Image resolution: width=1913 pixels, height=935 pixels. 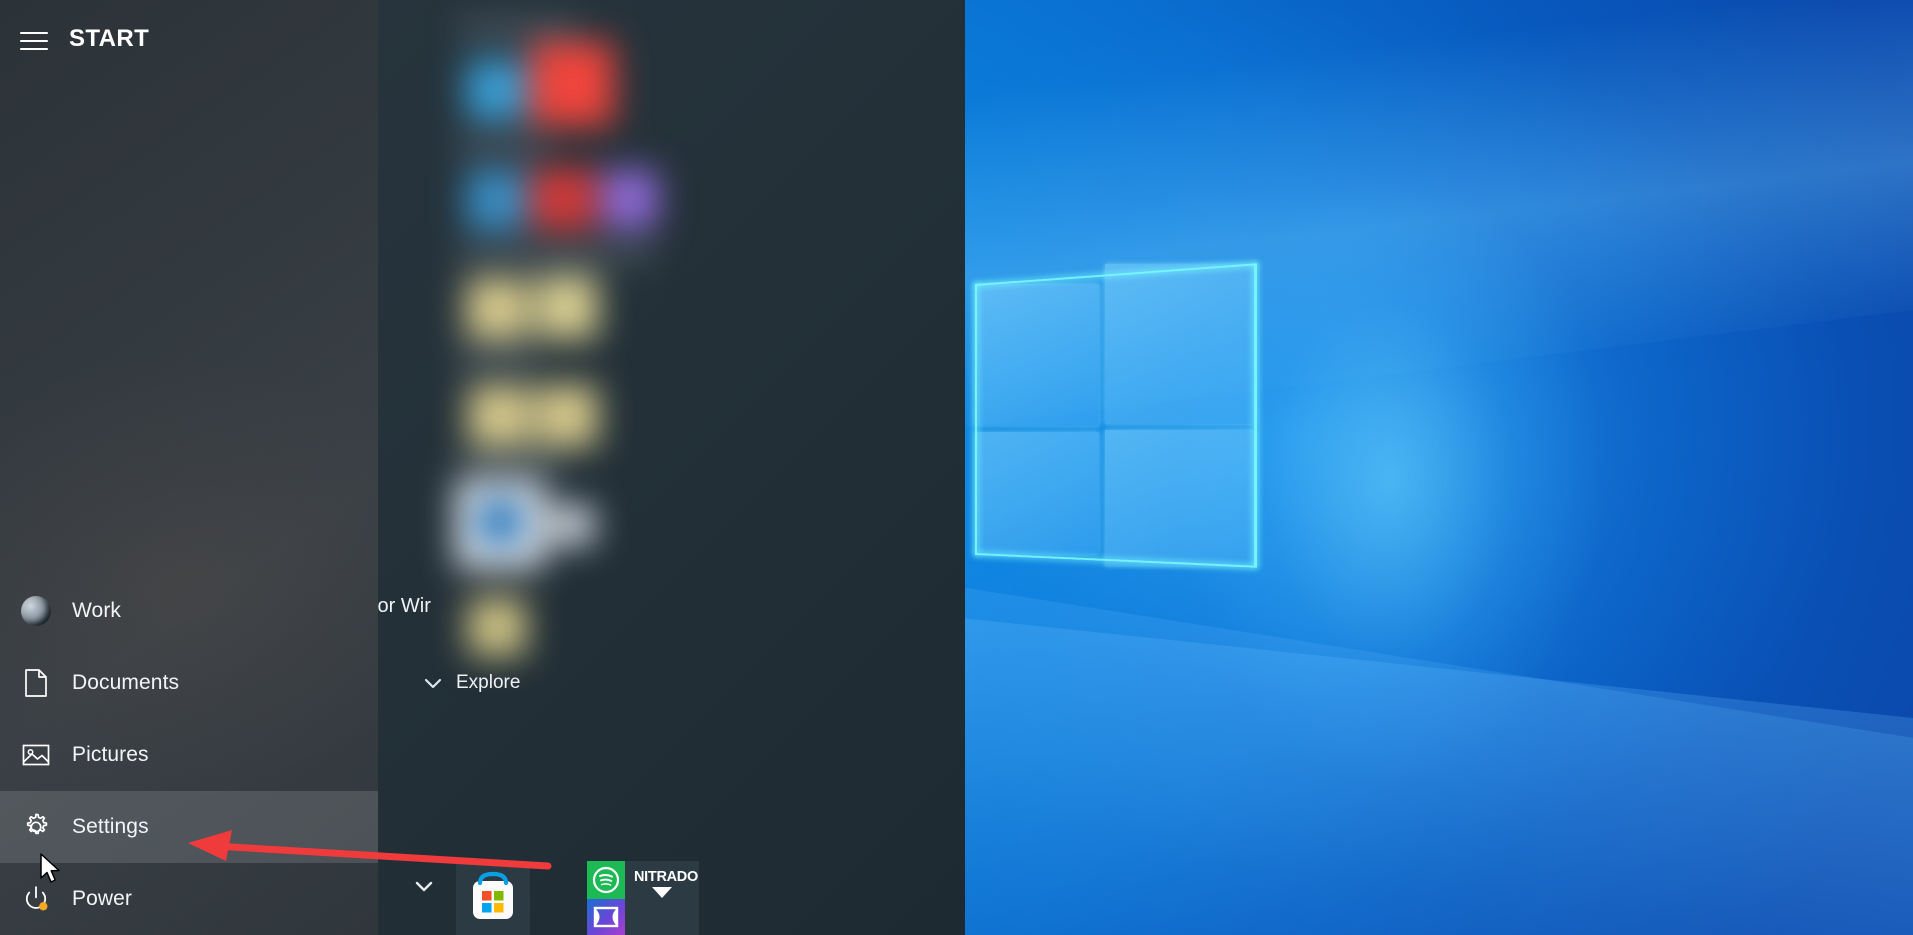 I want to click on tile-microsoft-store, so click(x=493, y=898).